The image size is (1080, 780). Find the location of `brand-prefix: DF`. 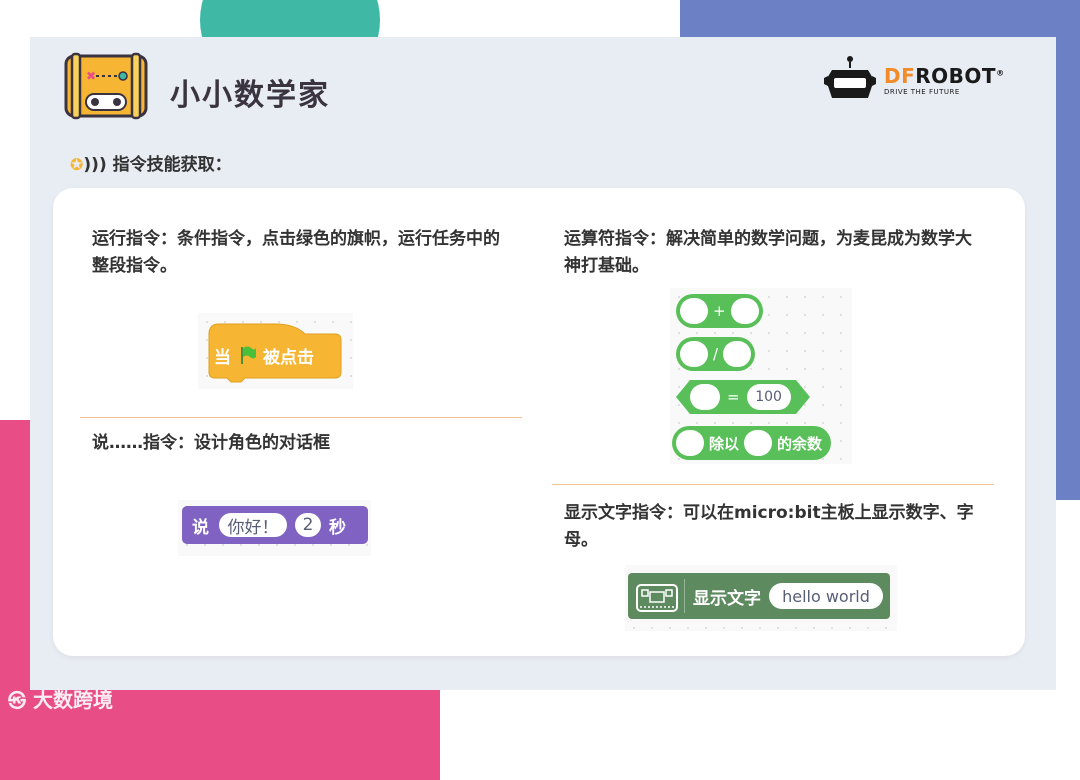

brand-prefix: DF is located at coordinates (900, 76).